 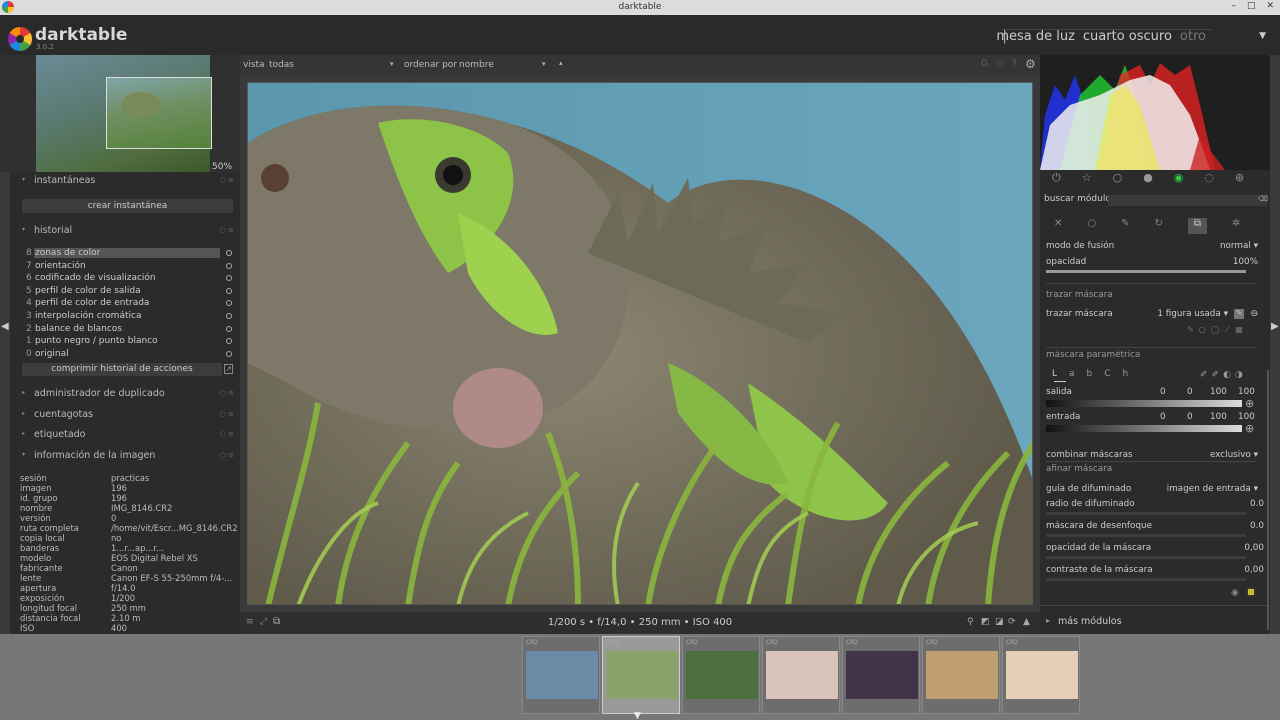 What do you see at coordinates (1072, 374) in the screenshot?
I see `channel-tab-a: a` at bounding box center [1072, 374].